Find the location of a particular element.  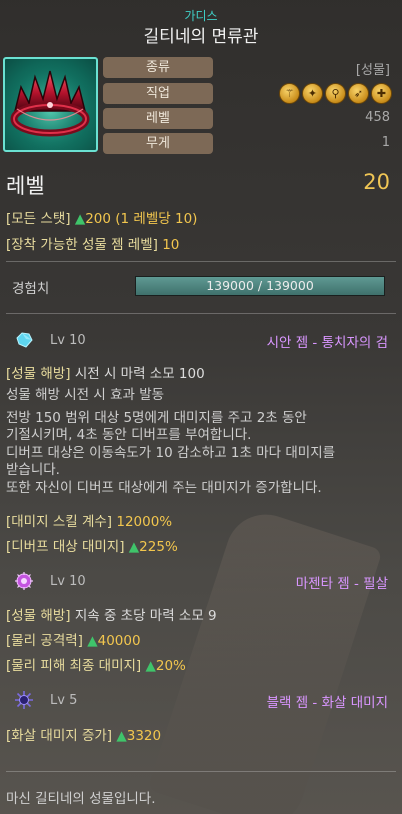

item-flavor-text: 마신 길티네의 성물입니다. is located at coordinates (81, 799).